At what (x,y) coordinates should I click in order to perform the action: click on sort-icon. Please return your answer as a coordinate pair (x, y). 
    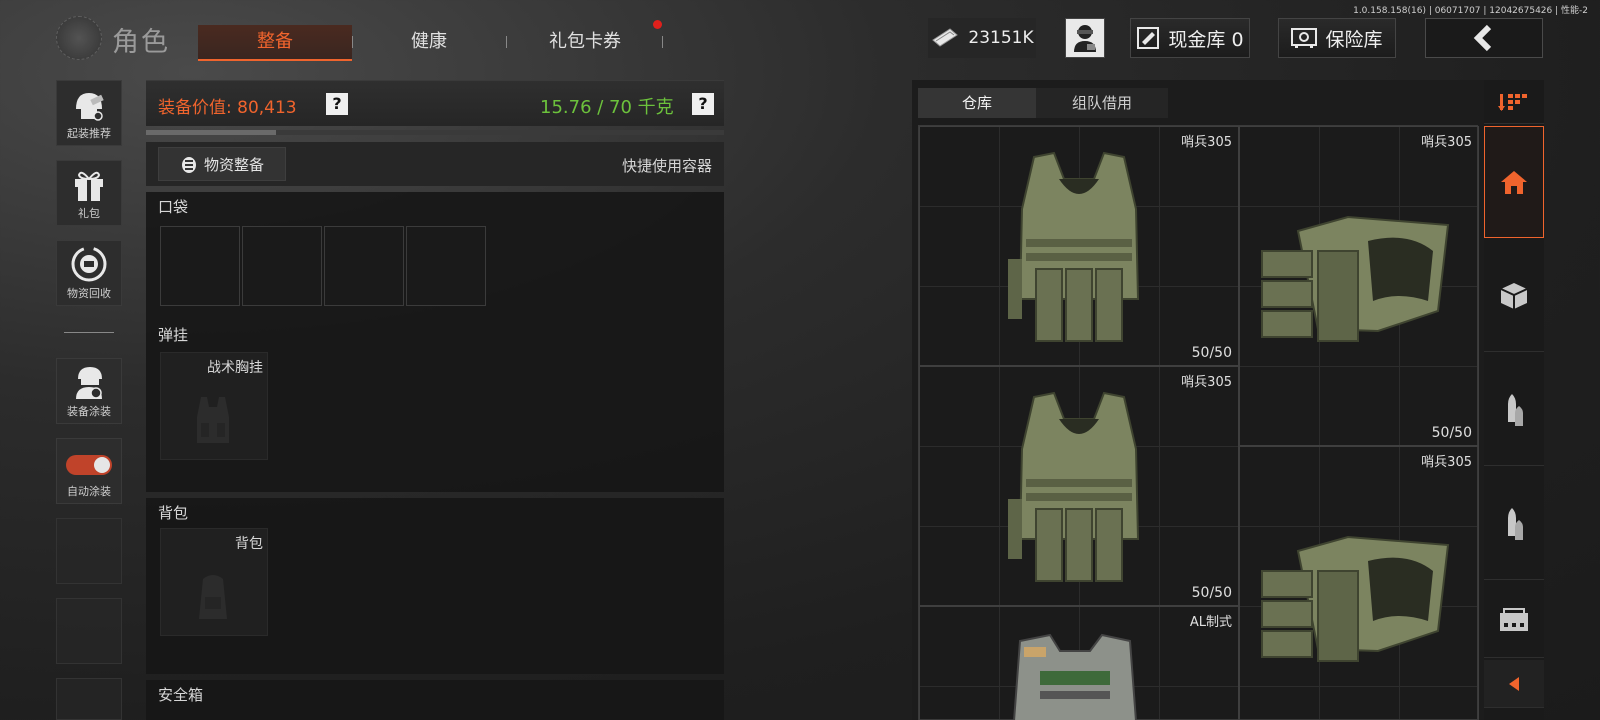
    Looking at the image, I should click on (1512, 102).